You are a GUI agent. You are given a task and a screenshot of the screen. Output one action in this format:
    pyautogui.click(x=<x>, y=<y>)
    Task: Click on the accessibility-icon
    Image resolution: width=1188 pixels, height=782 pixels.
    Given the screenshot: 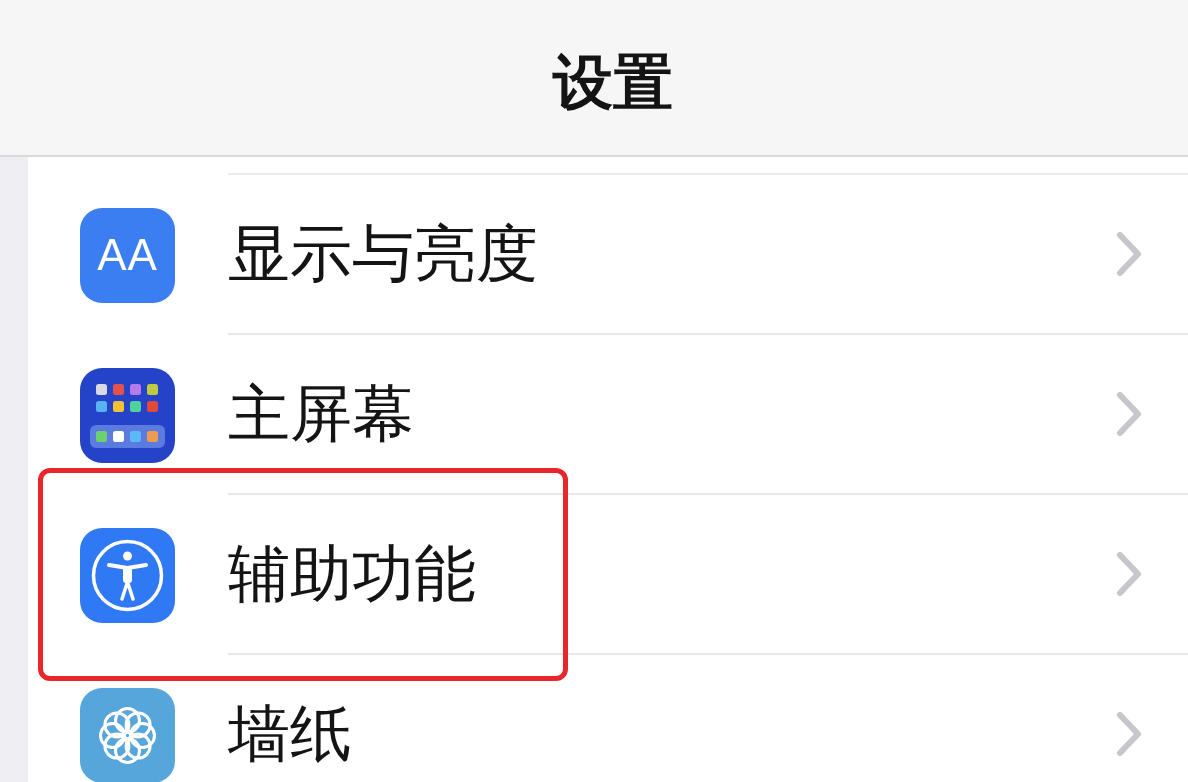 What is the action you would take?
    pyautogui.click(x=127, y=575)
    